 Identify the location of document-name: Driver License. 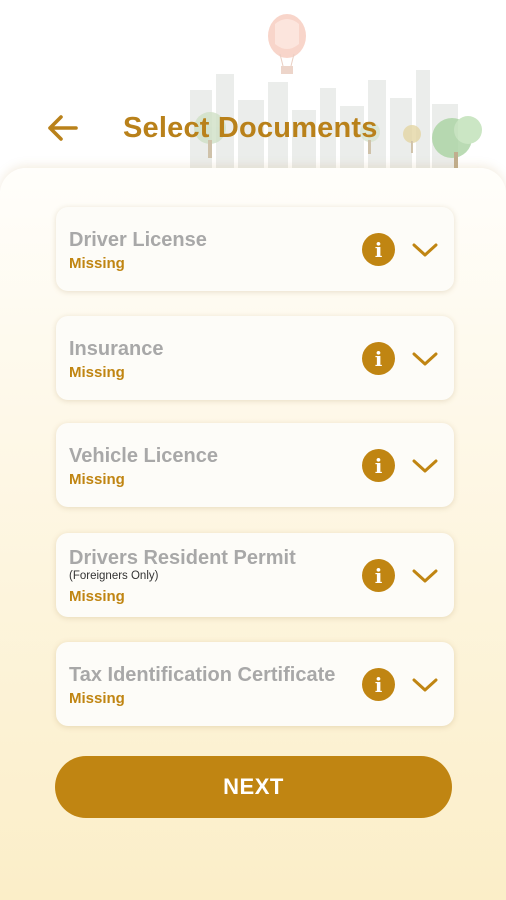
(138, 240).